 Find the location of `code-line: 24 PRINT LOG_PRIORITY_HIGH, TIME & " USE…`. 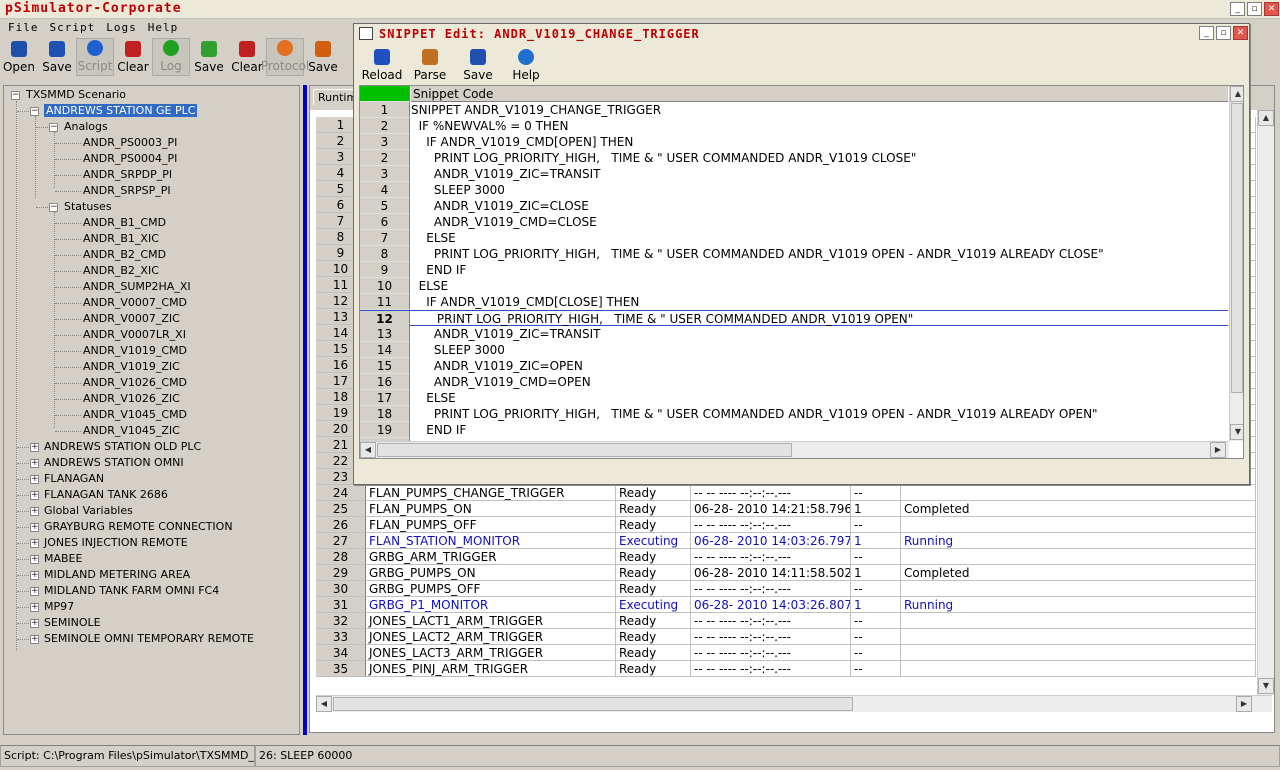

code-line: 24 PRINT LOG_PRIORITY_HIGH, TIME & " USE… is located at coordinates (794, 158).